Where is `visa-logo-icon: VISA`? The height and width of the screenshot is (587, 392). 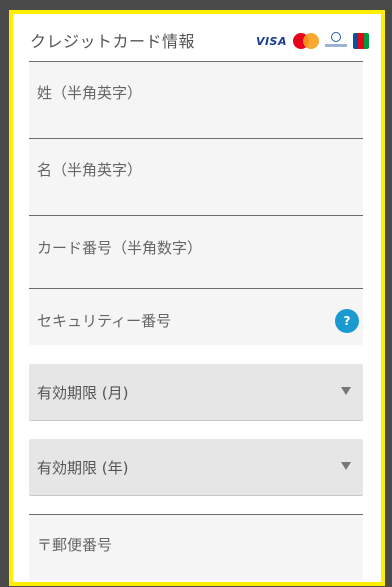 visa-logo-icon: VISA is located at coordinates (271, 41).